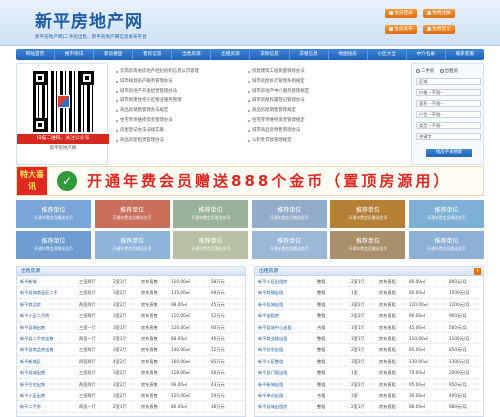 Image resolution: width=500 pixels, height=417 pixels. Describe the element at coordinates (448, 81) in the screenshot. I see `region-select: 区域` at that location.